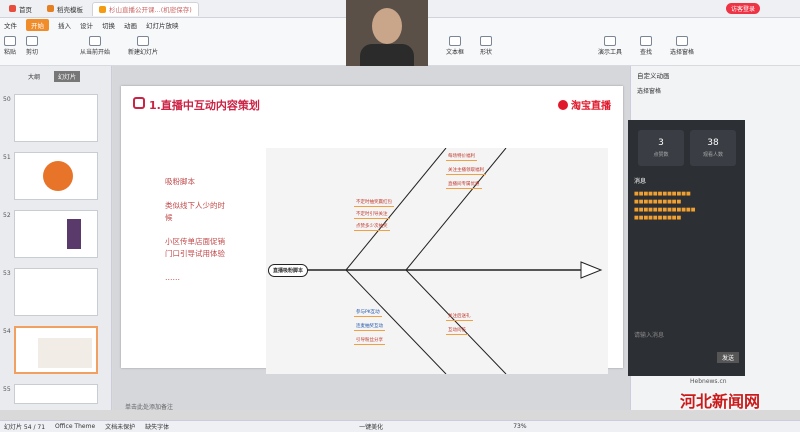 The width and height of the screenshot is (800, 432). What do you see at coordinates (12, 8) in the screenshot?
I see `home-icon` at bounding box center [12, 8].